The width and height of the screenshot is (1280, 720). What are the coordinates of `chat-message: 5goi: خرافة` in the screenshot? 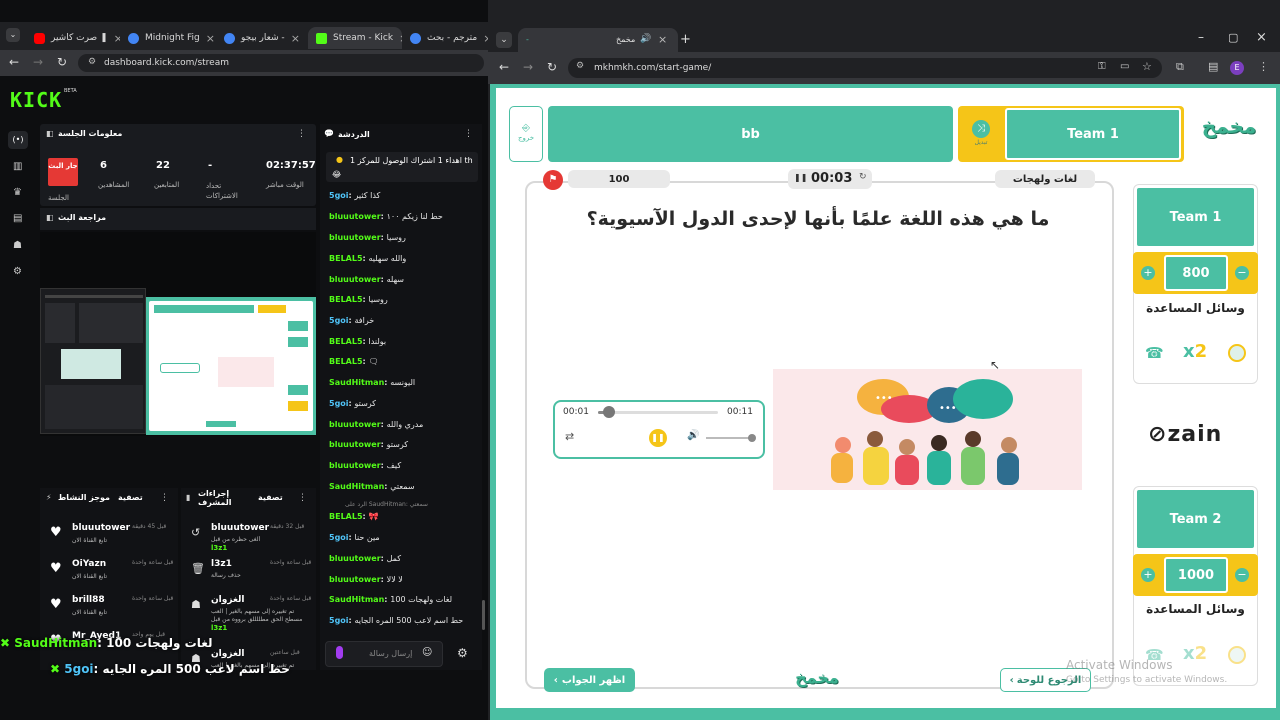 It's located at (351, 320).